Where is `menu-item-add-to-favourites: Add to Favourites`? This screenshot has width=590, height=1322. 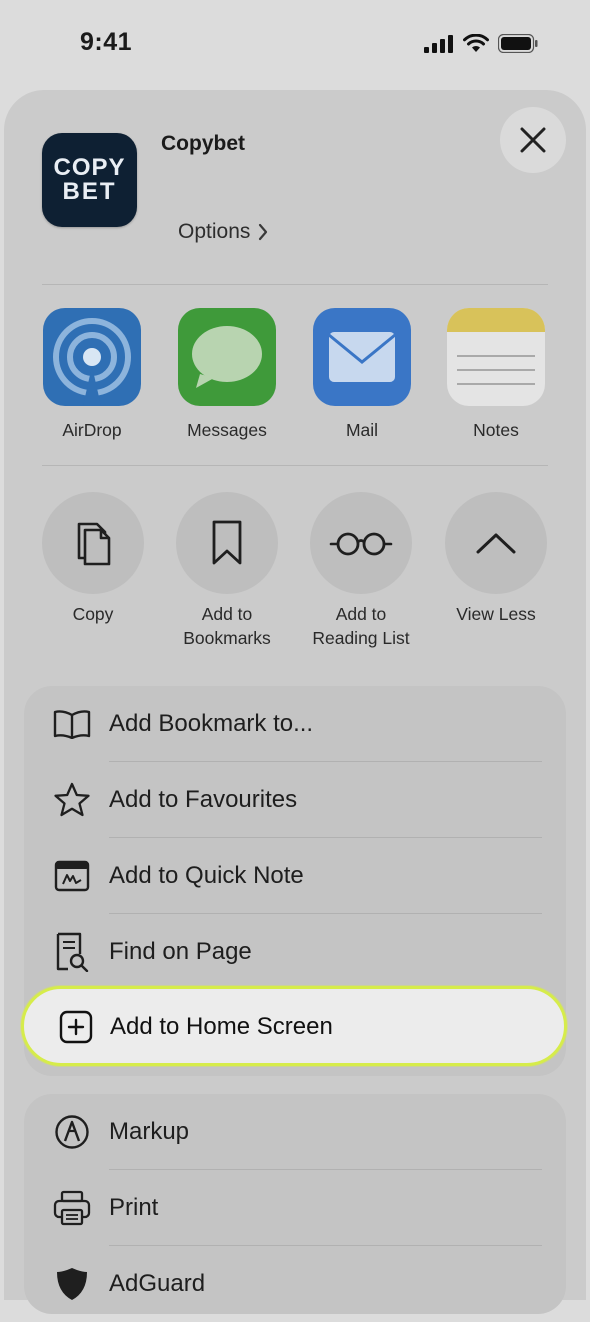
menu-item-add-to-favourites: Add to Favourites is located at coordinates (295, 800).